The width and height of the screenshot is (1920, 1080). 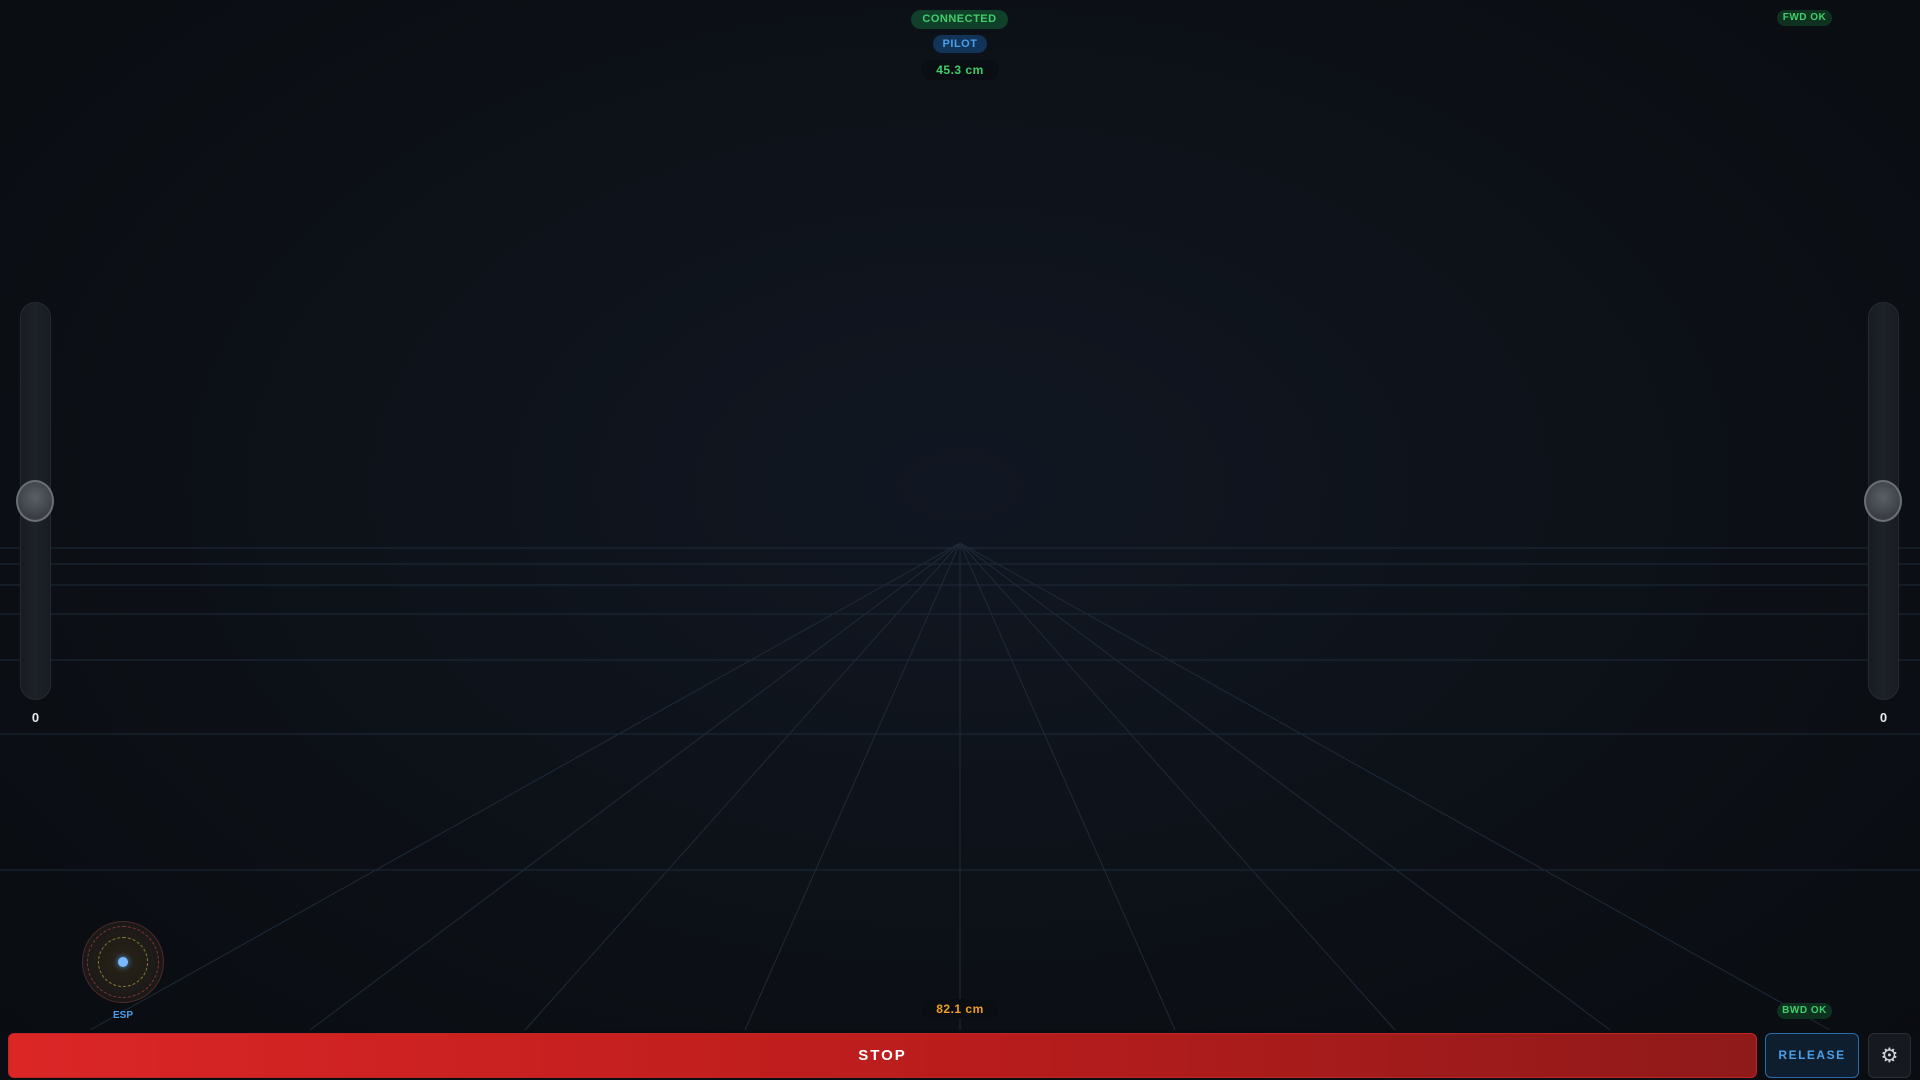 I want to click on left-slider-thumb, so click(x=35, y=501).